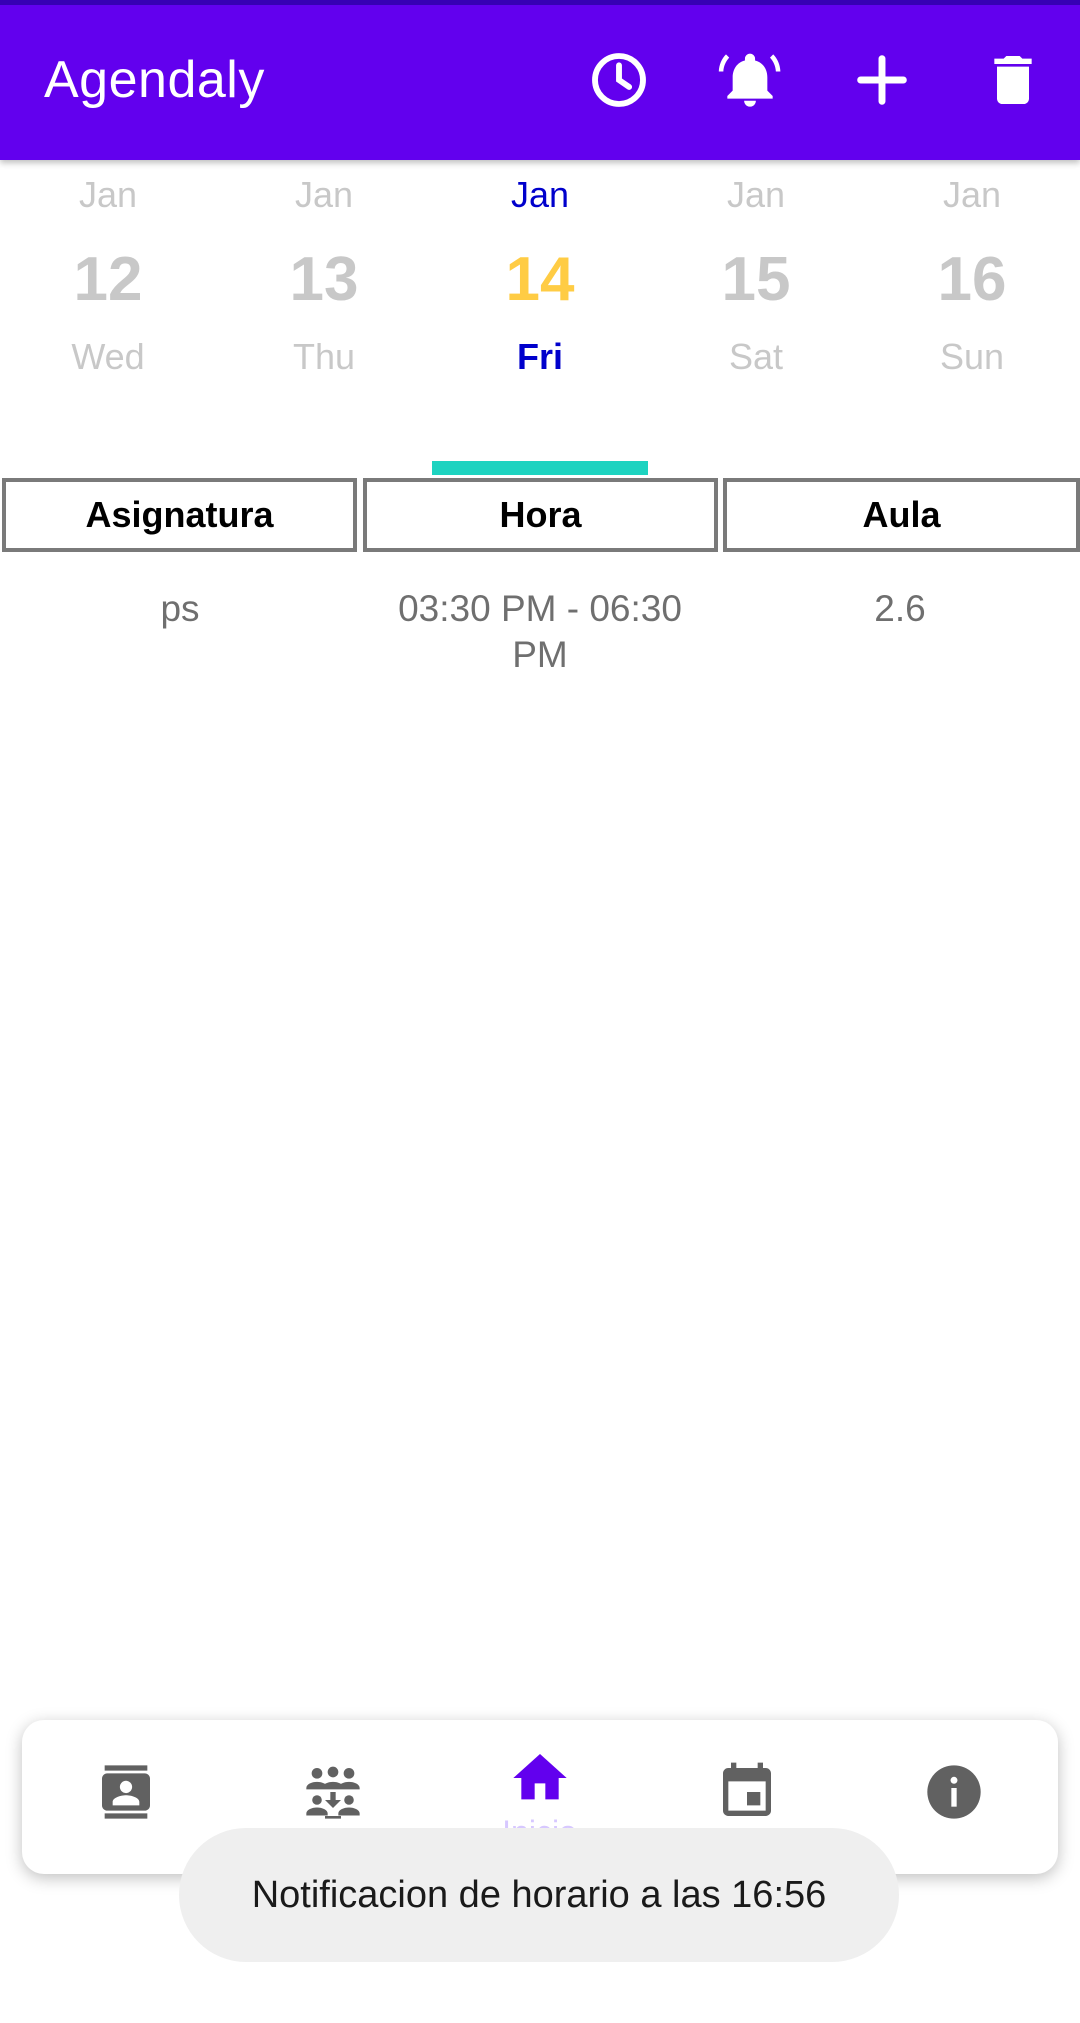 This screenshot has height=2023, width=1080. What do you see at coordinates (954, 1792) in the screenshot?
I see `info-icon` at bounding box center [954, 1792].